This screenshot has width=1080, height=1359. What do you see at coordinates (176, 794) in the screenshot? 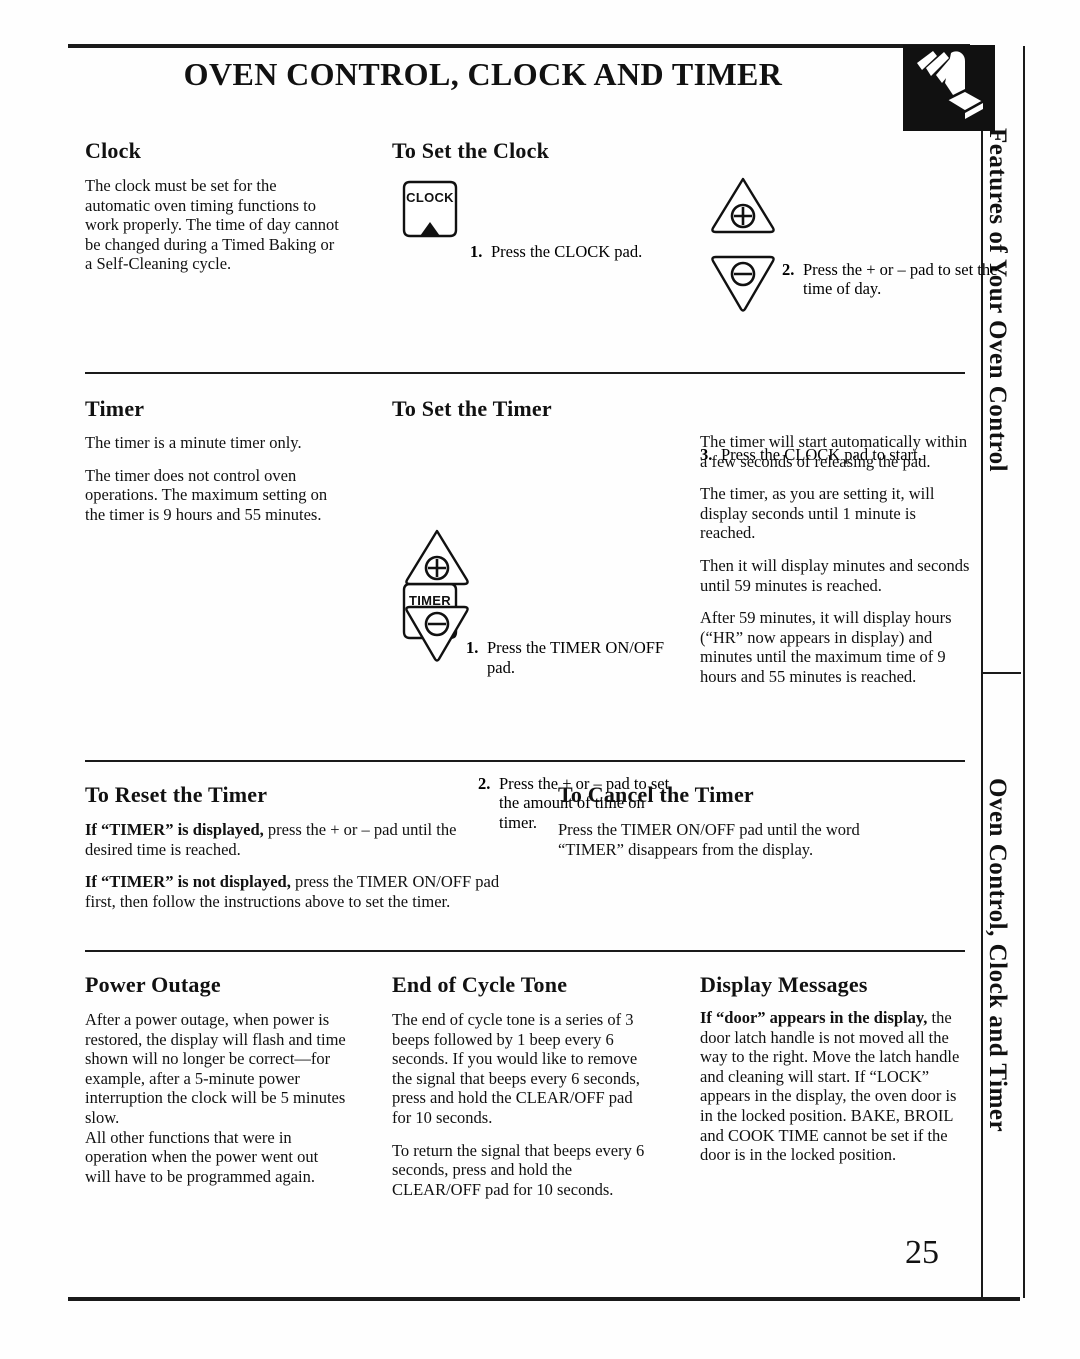
I see `heading-to-reset-the-timer: To Reset the Timer` at bounding box center [176, 794].